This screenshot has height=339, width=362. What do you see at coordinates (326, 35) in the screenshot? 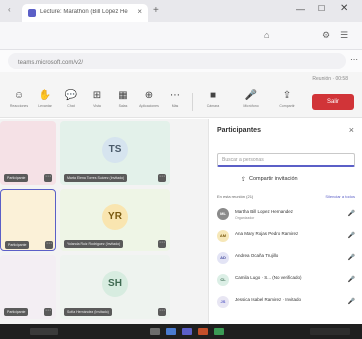
I see `extensions-icon: ⚙` at bounding box center [326, 35].